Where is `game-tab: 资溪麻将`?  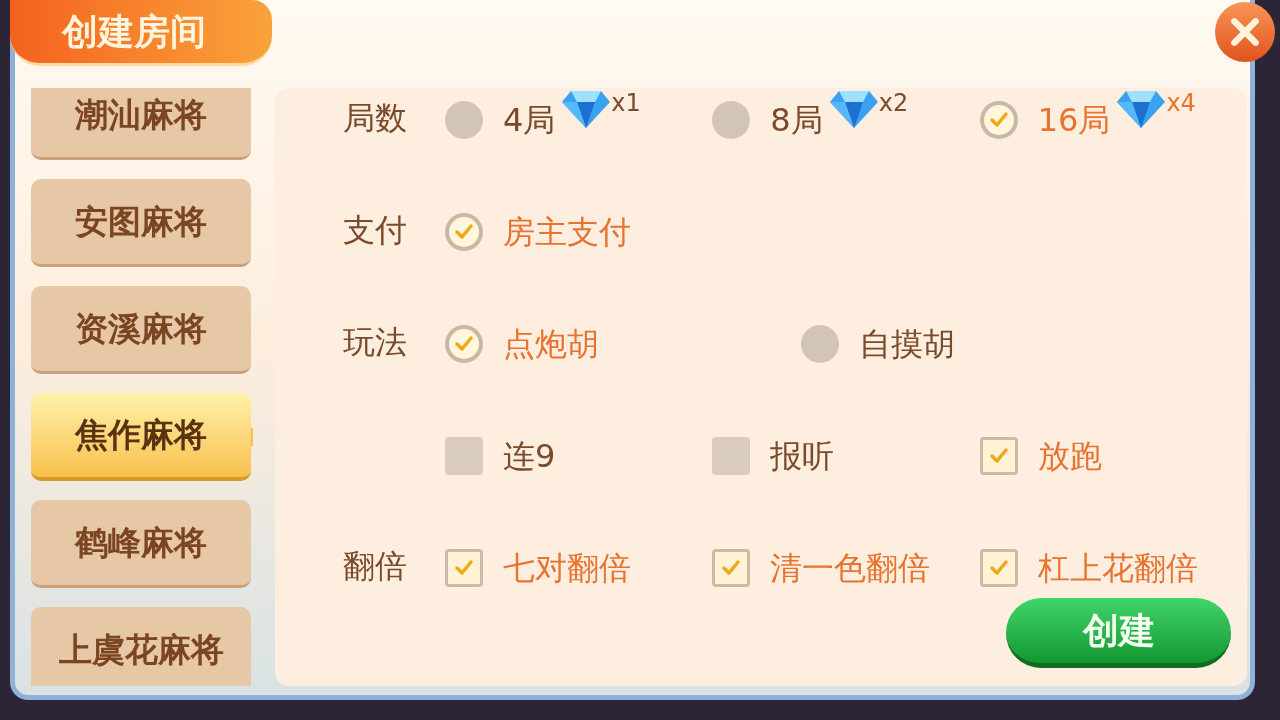
game-tab: 资溪麻将 is located at coordinates (141, 330).